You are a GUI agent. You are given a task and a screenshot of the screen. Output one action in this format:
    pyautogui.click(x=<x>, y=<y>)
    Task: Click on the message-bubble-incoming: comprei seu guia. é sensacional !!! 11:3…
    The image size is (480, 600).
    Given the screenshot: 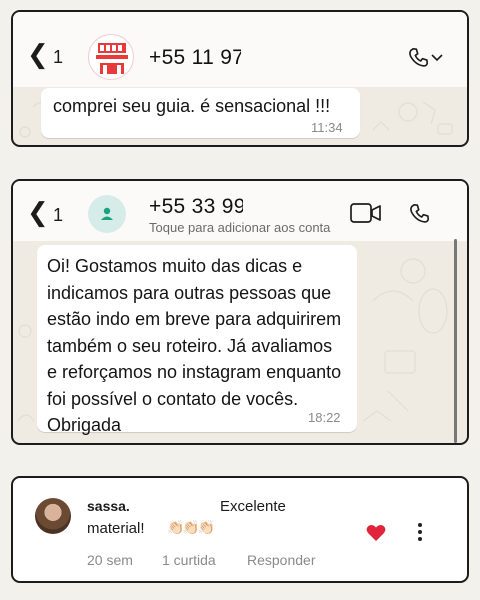 What is the action you would take?
    pyautogui.click(x=200, y=113)
    